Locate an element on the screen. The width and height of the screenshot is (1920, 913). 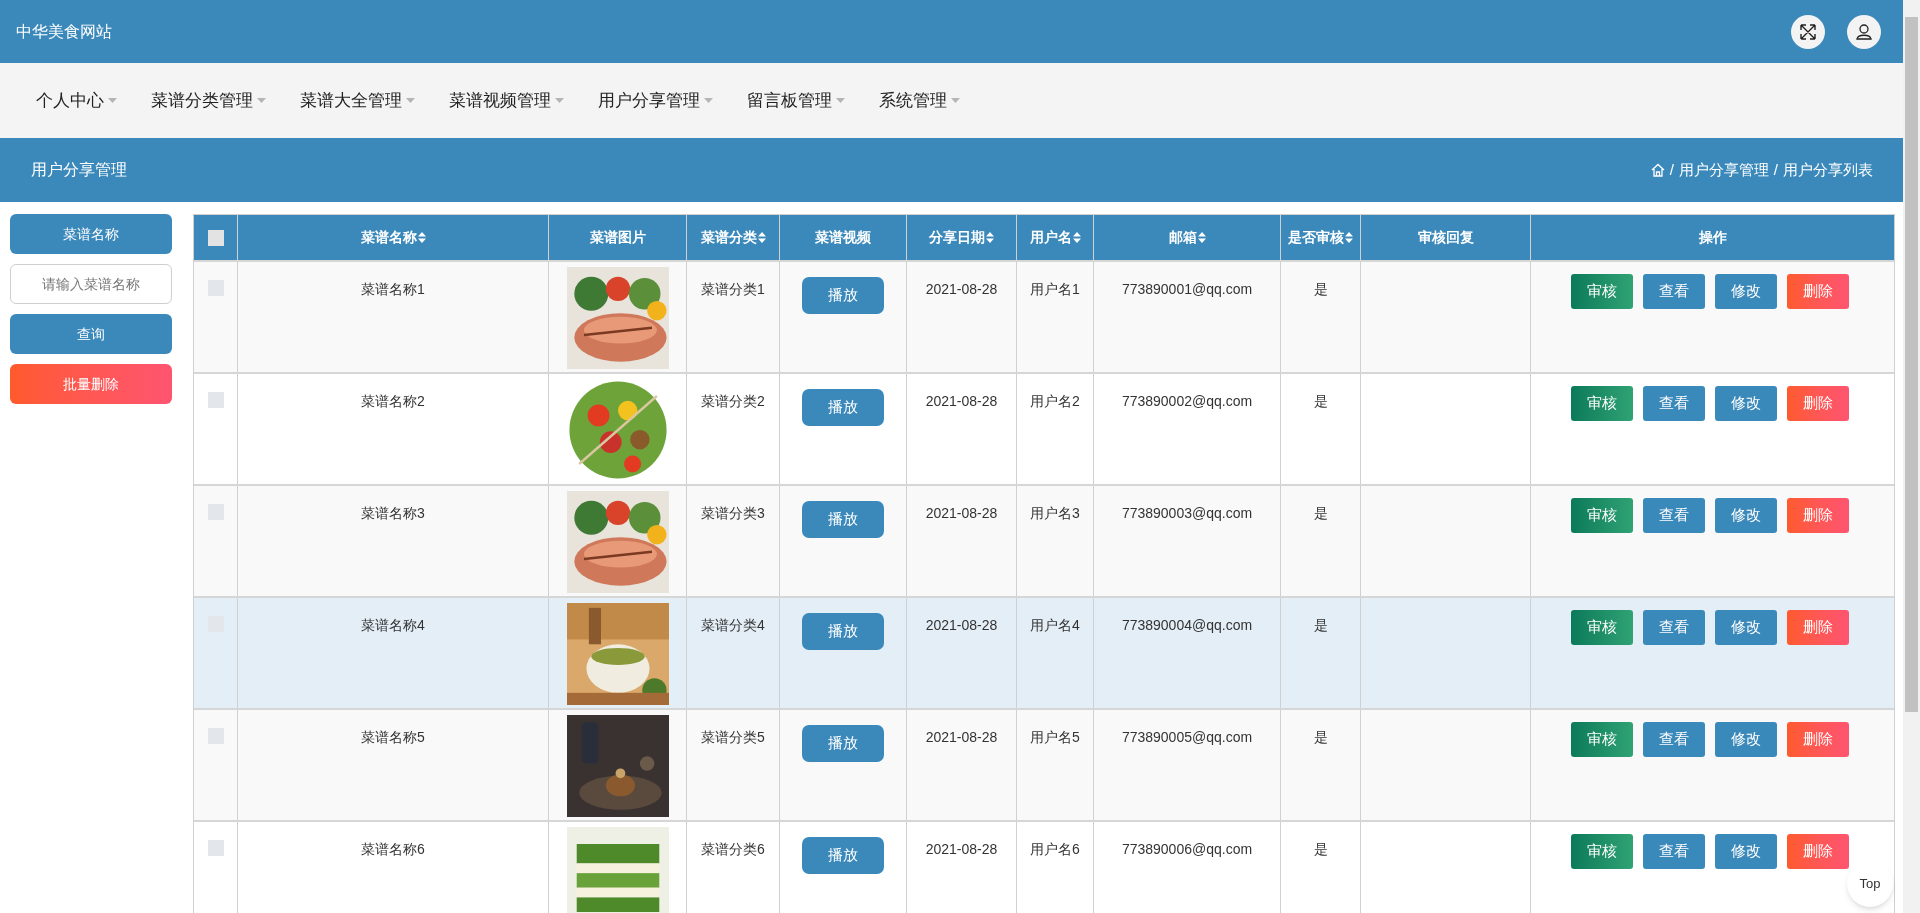
breadcrumb-item: 用户分享管理 is located at coordinates (1723, 170).